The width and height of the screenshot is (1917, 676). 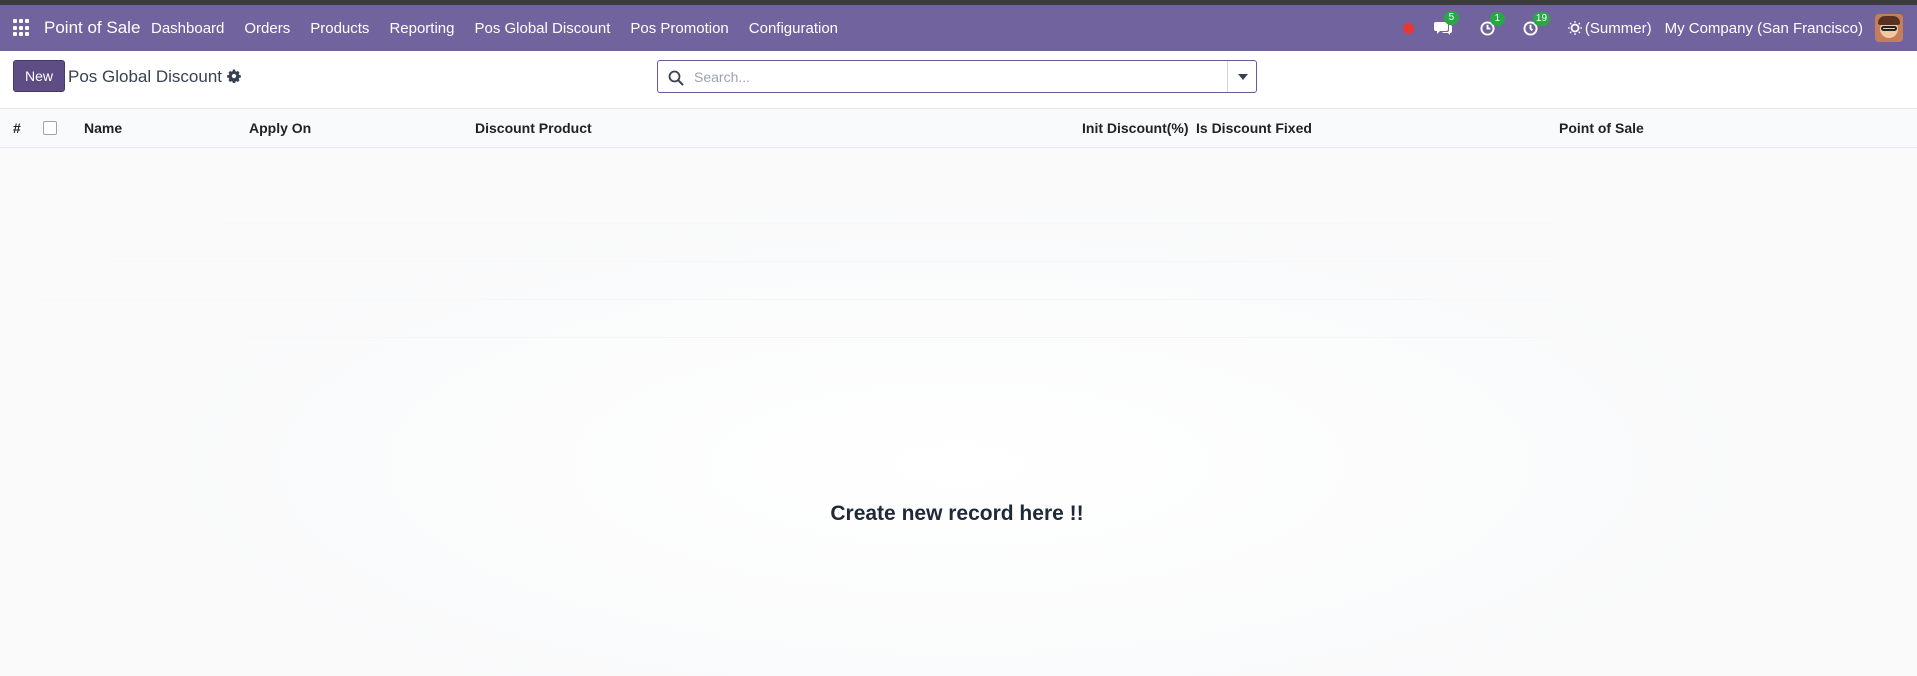 I want to click on theme-label: (Summer), so click(x=1618, y=28).